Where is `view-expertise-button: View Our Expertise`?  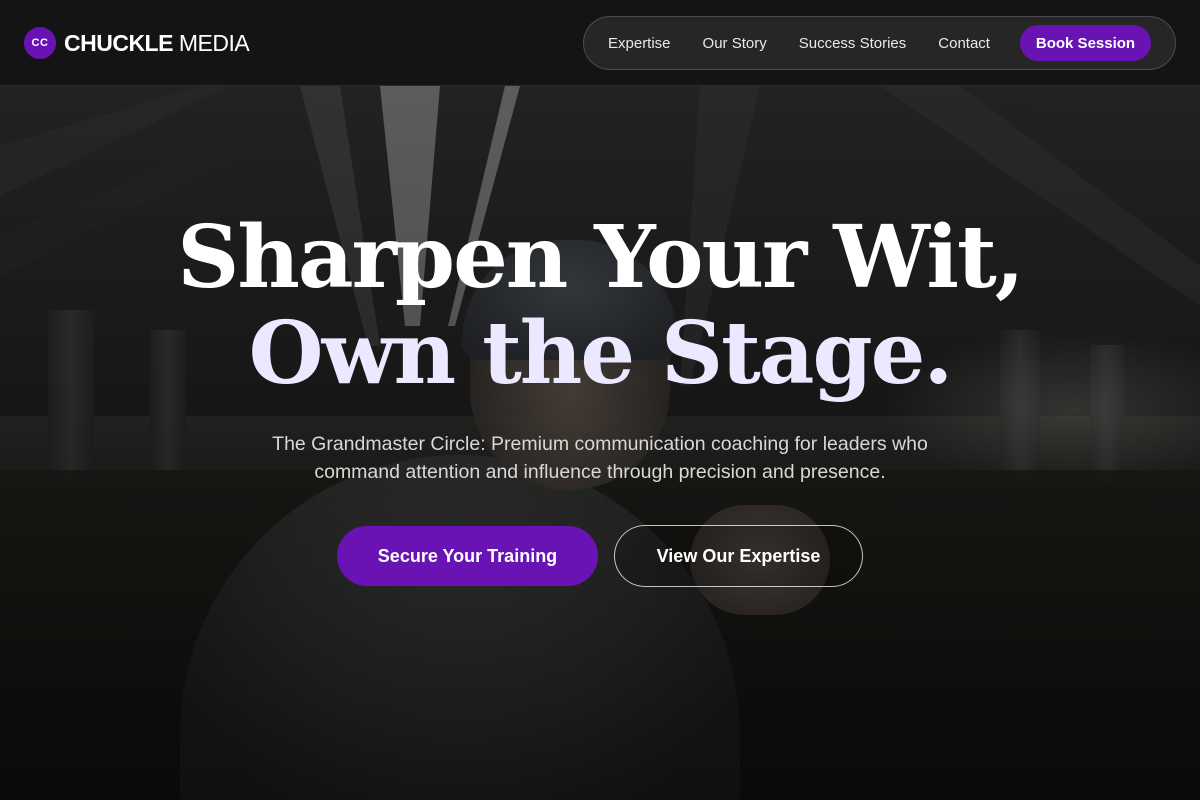 view-expertise-button: View Our Expertise is located at coordinates (738, 556).